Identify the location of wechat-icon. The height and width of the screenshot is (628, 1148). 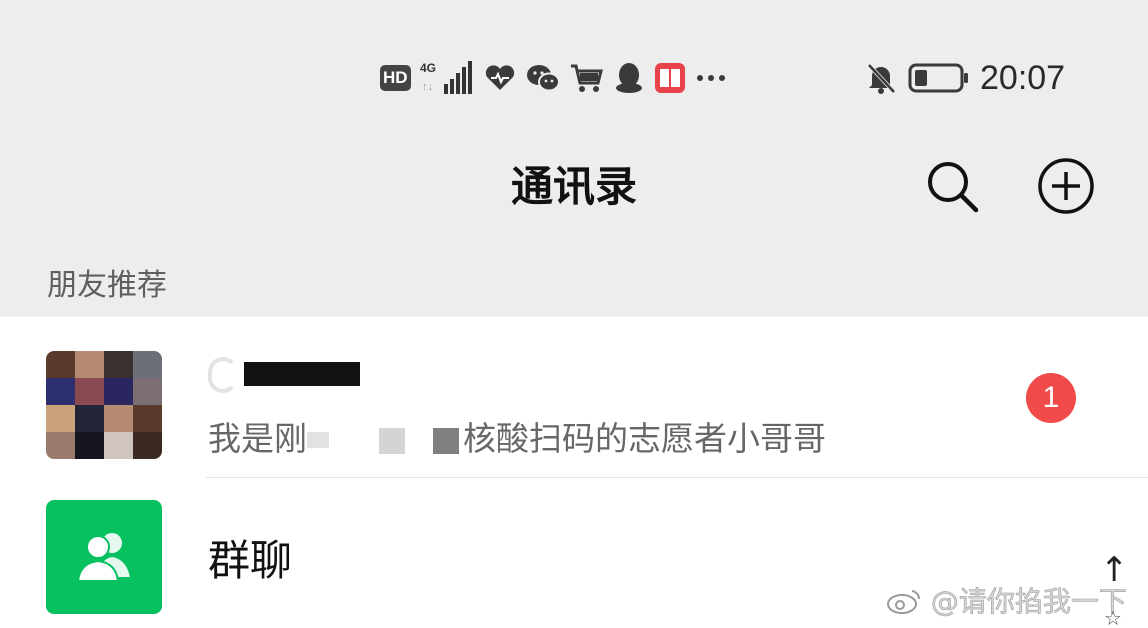
(543, 78).